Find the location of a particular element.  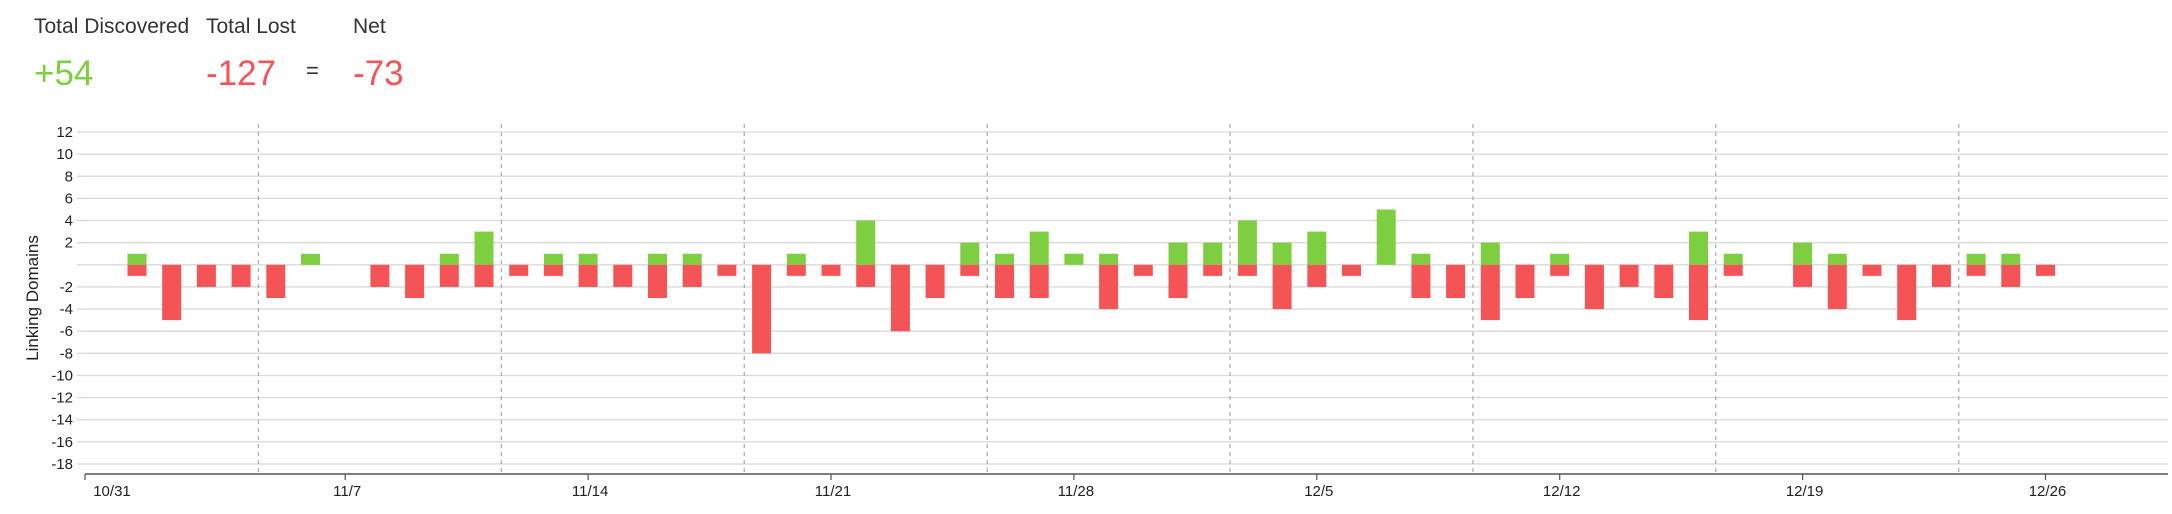

y-tick-label: 6 is located at coordinates (69, 198).